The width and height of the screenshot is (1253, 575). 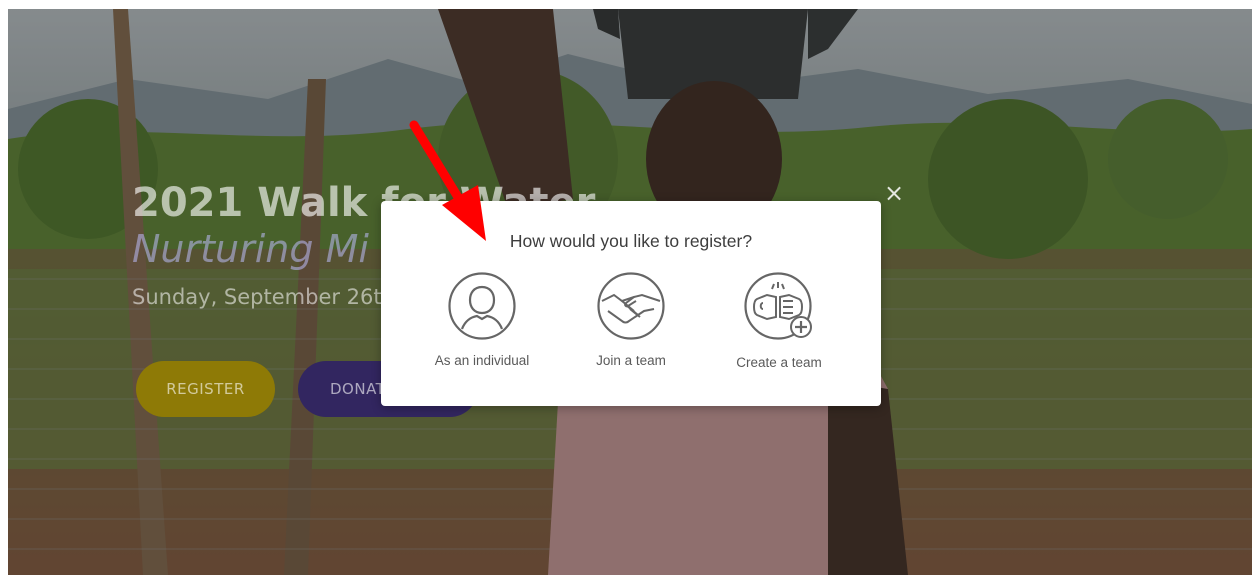 What do you see at coordinates (482, 306) in the screenshot?
I see `person-icon` at bounding box center [482, 306].